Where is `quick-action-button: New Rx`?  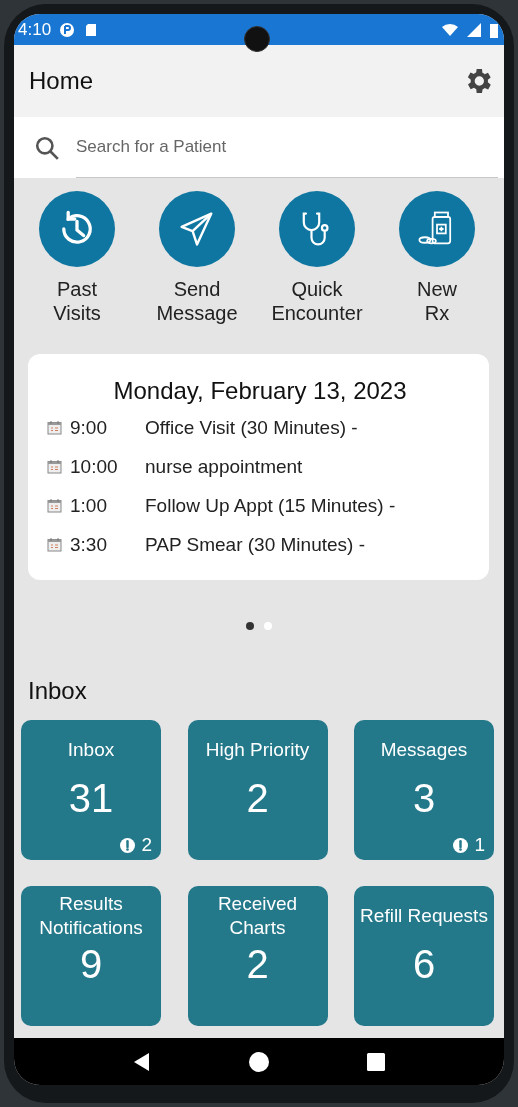 quick-action-button: New Rx is located at coordinates (437, 258).